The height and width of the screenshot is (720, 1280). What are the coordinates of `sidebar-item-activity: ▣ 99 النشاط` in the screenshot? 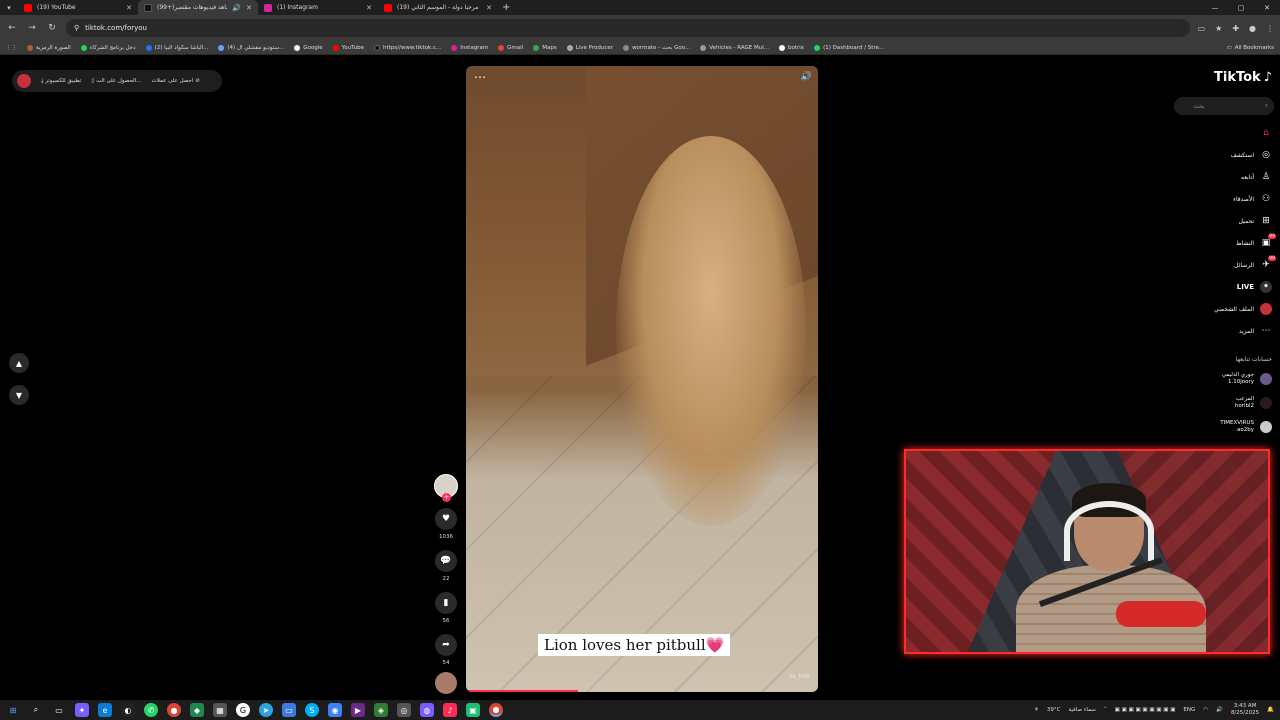 It's located at (1224, 243).